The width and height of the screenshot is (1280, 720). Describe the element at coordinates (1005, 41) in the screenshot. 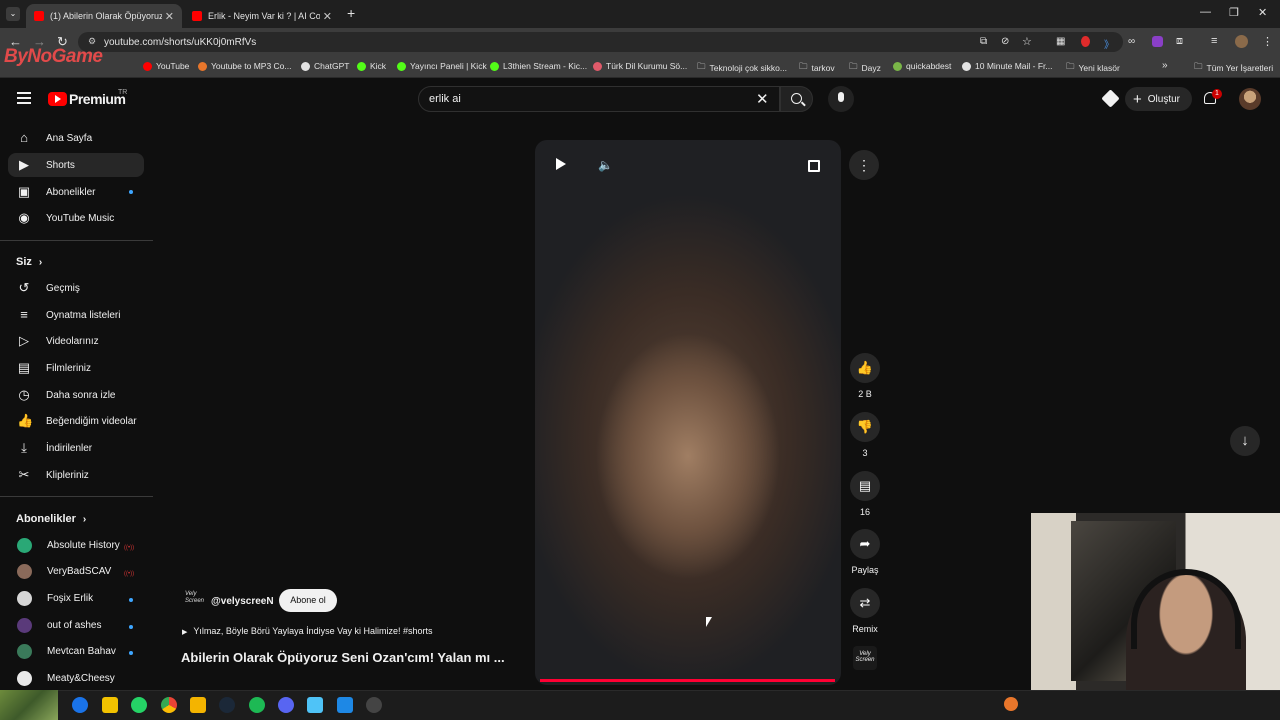

I see `hide-icon: ⊘` at that location.